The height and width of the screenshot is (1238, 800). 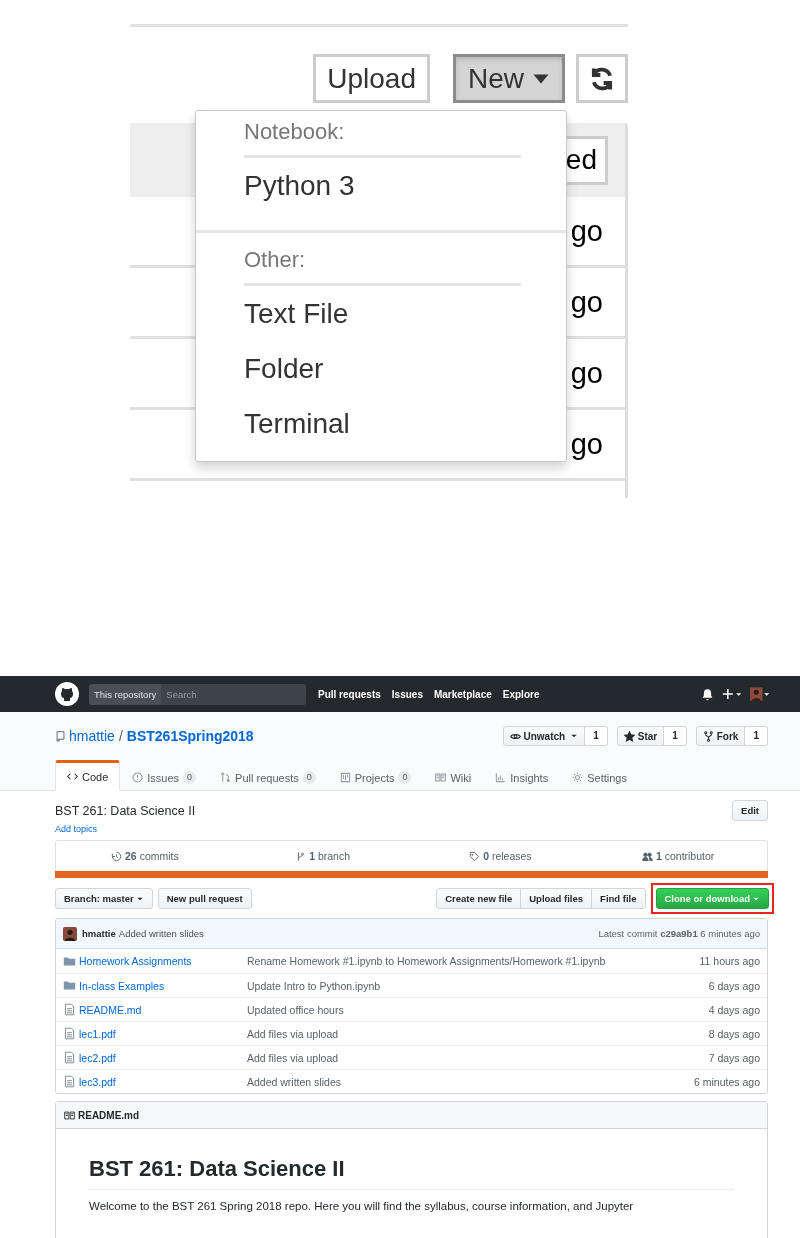 What do you see at coordinates (67, 694) in the screenshot?
I see `logo-icon` at bounding box center [67, 694].